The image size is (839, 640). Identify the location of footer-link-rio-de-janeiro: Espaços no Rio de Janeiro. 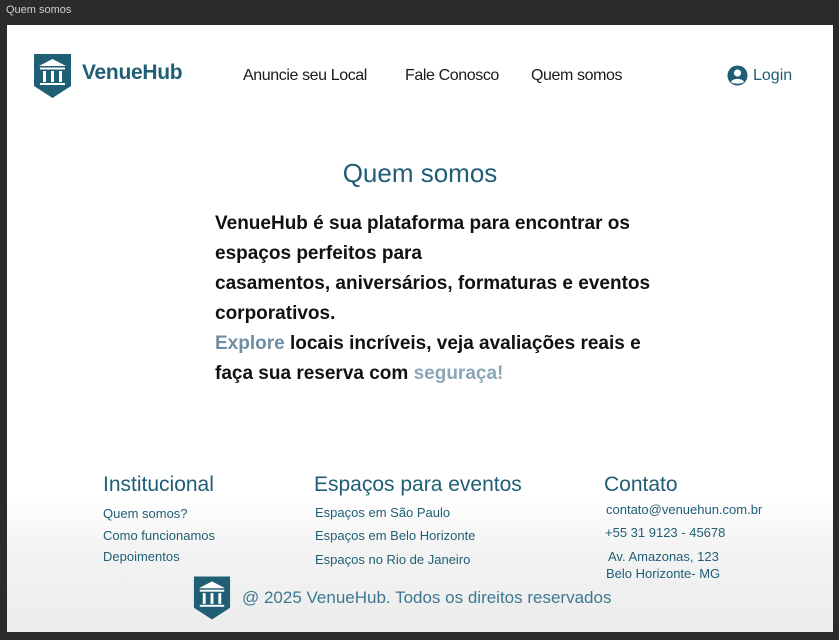
(392, 559).